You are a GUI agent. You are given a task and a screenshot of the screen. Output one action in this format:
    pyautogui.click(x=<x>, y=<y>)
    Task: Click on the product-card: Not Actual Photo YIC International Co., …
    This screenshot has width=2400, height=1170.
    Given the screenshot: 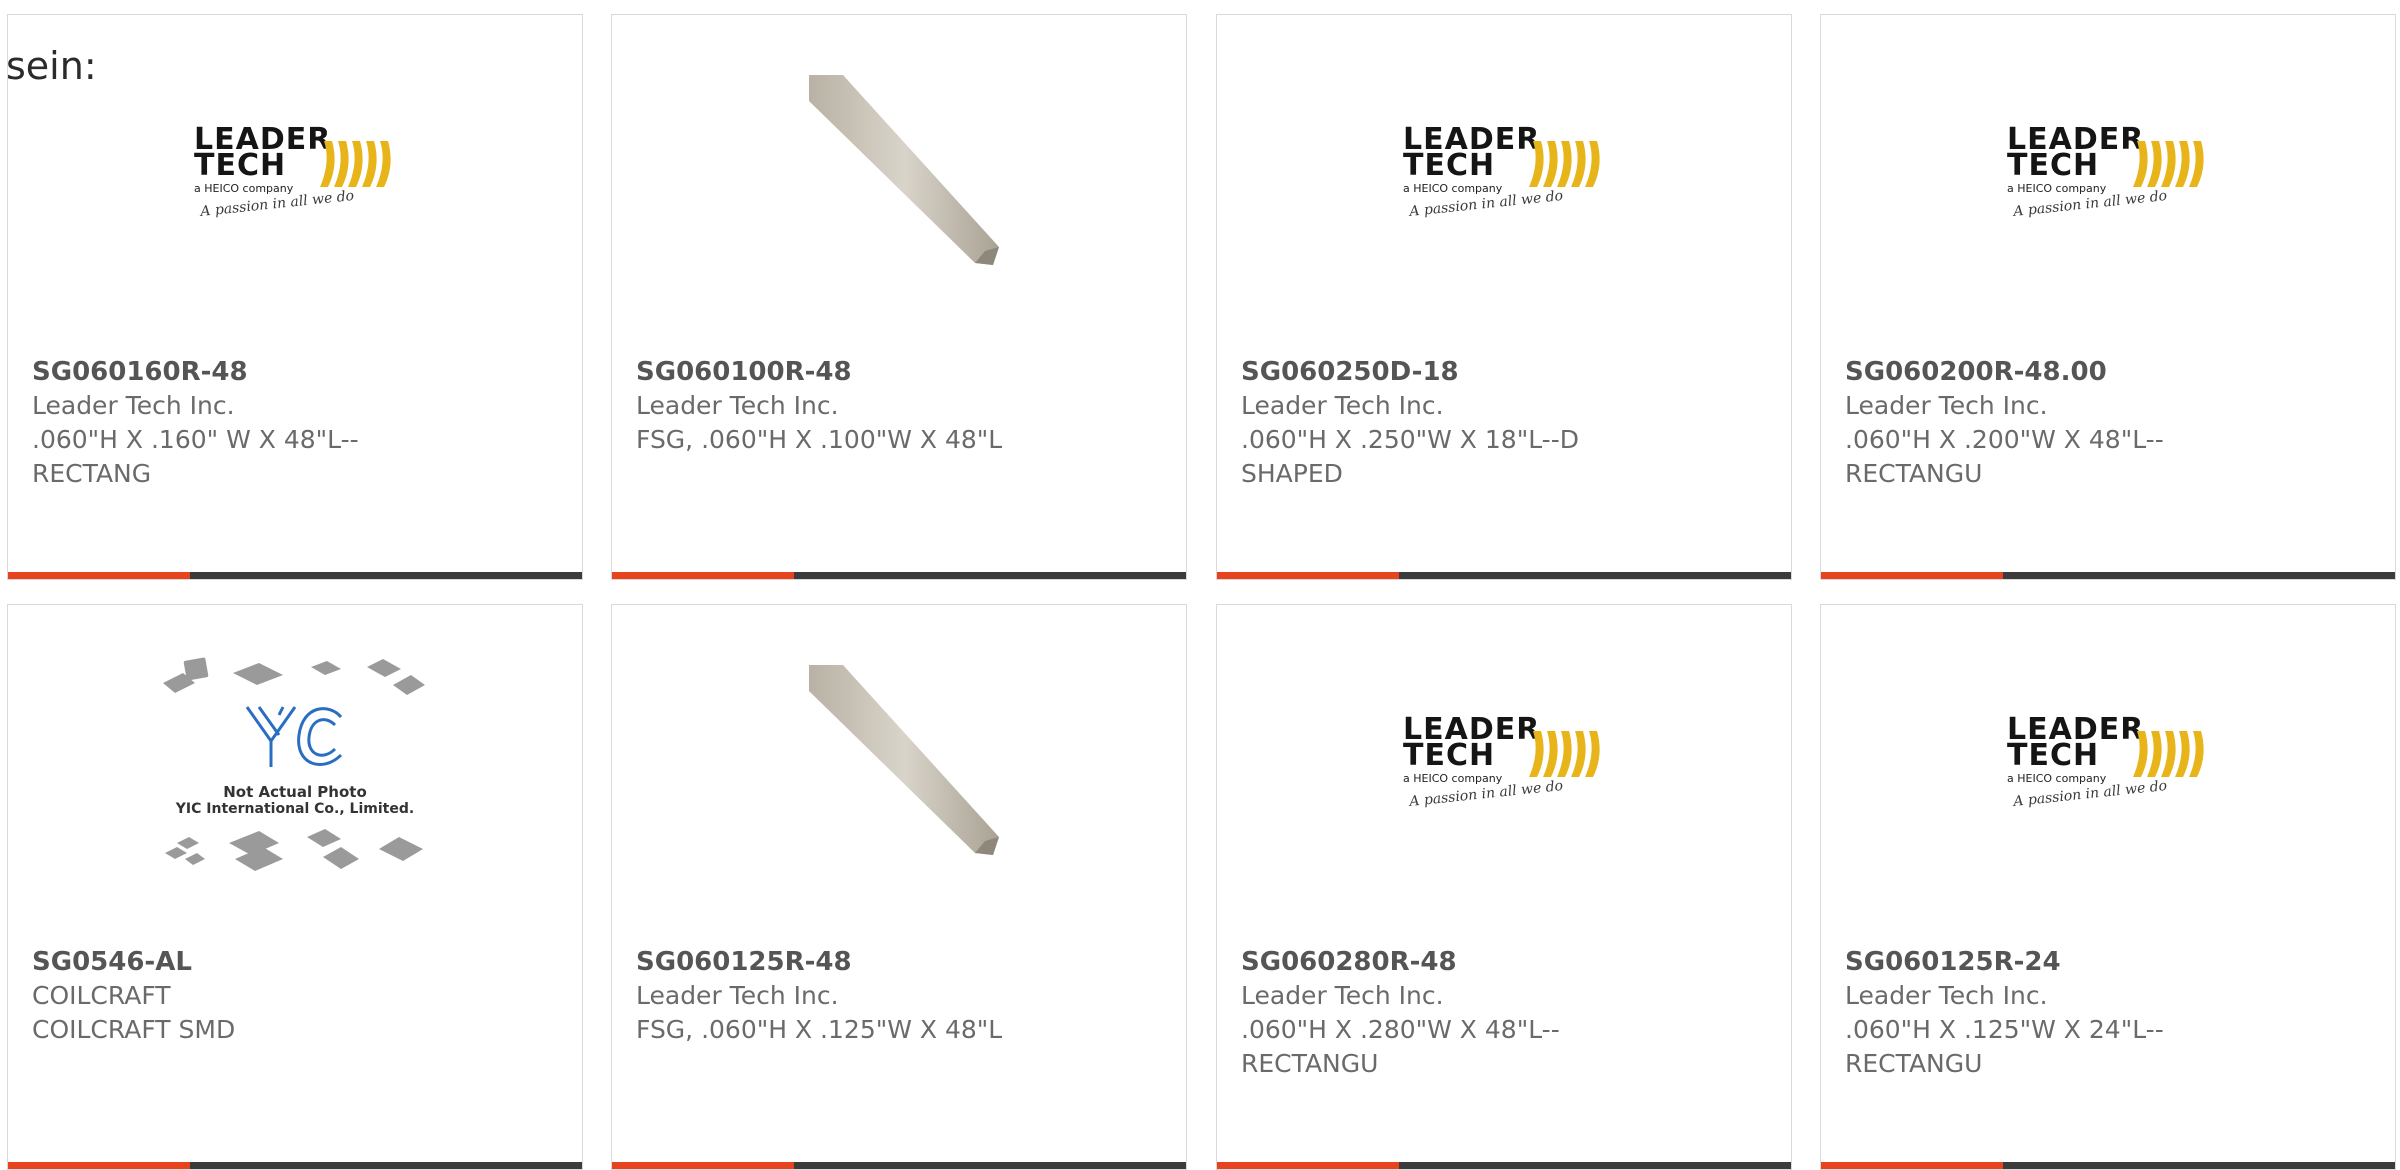 What is the action you would take?
    pyautogui.click(x=295, y=887)
    